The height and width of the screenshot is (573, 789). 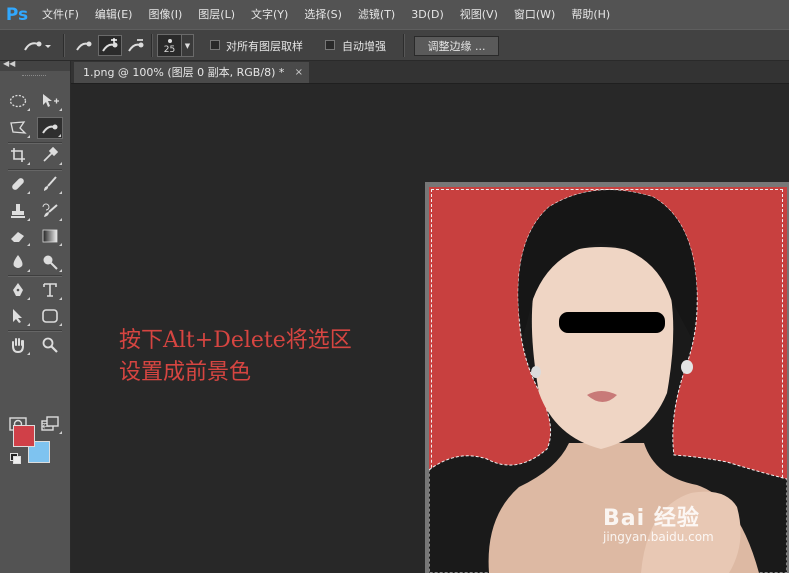 What do you see at coordinates (60, 14) in the screenshot?
I see `menu-file: 文件(F)` at bounding box center [60, 14].